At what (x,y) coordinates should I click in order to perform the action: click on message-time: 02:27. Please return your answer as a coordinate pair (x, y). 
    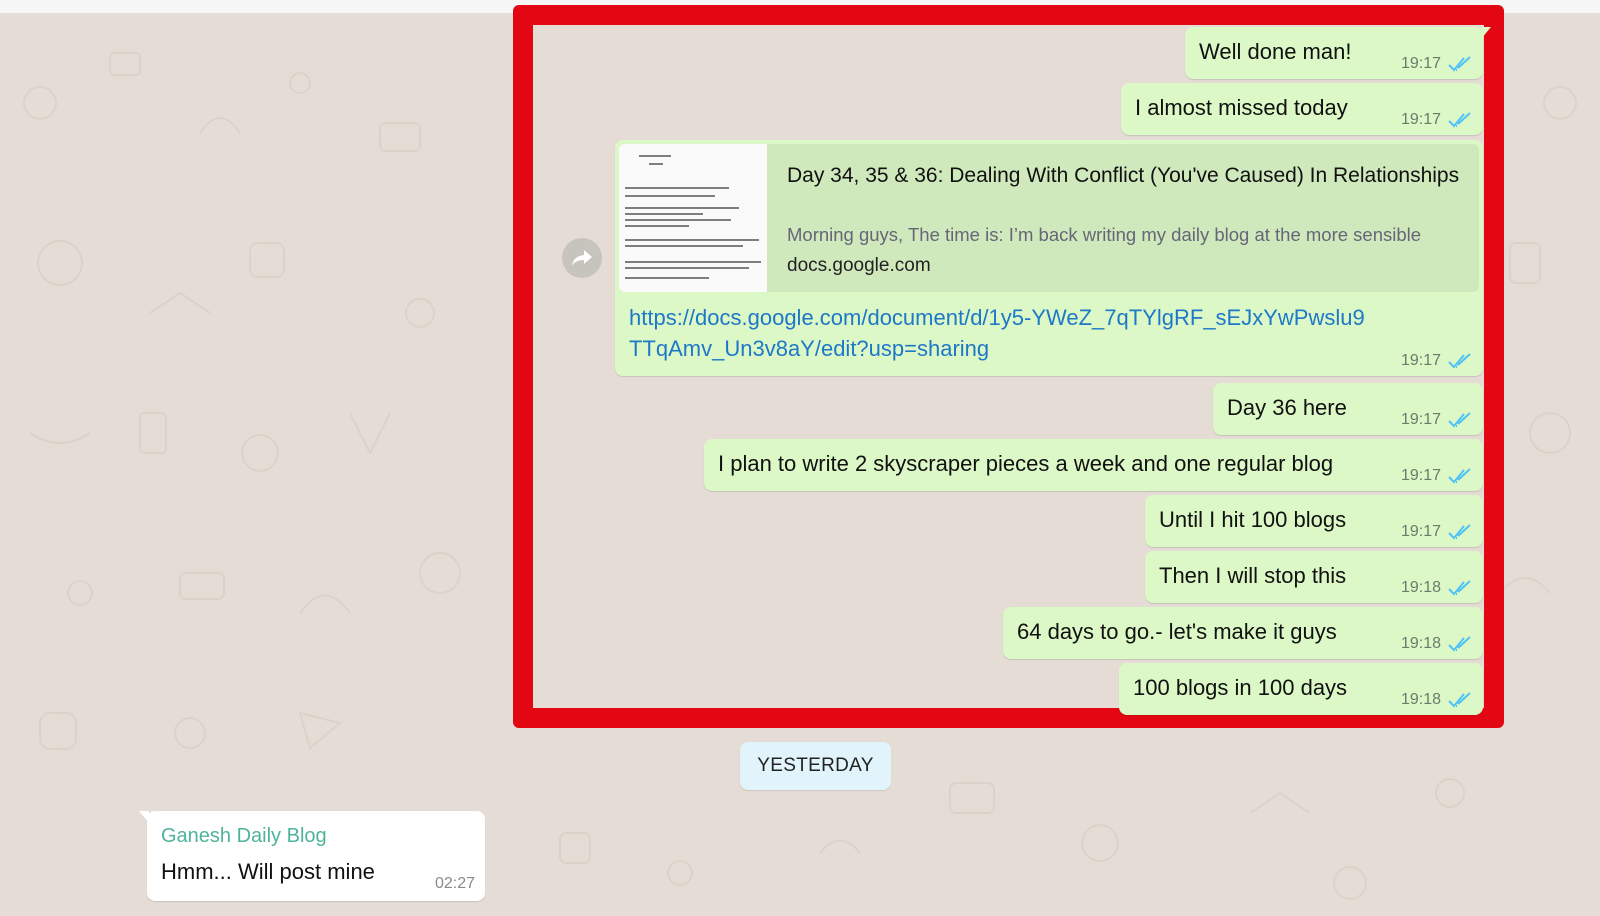
    Looking at the image, I should click on (454, 883).